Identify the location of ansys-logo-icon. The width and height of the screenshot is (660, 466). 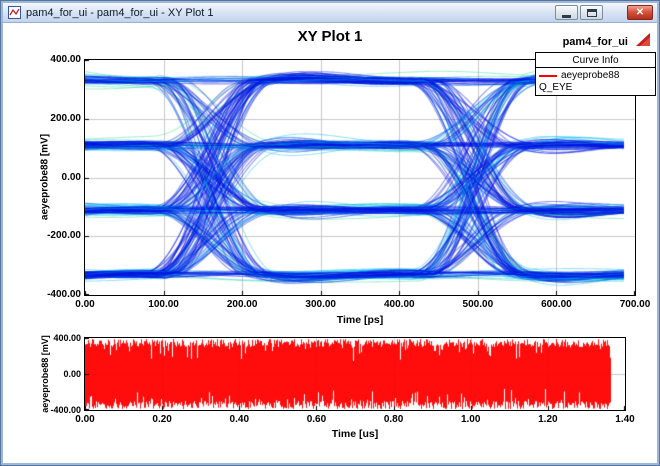
(643, 39).